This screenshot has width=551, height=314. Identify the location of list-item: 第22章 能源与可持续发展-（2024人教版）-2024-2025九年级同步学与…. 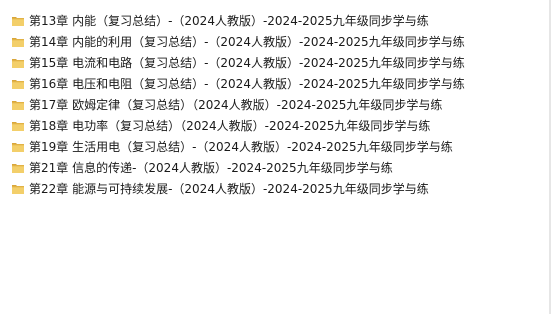
(274, 188).